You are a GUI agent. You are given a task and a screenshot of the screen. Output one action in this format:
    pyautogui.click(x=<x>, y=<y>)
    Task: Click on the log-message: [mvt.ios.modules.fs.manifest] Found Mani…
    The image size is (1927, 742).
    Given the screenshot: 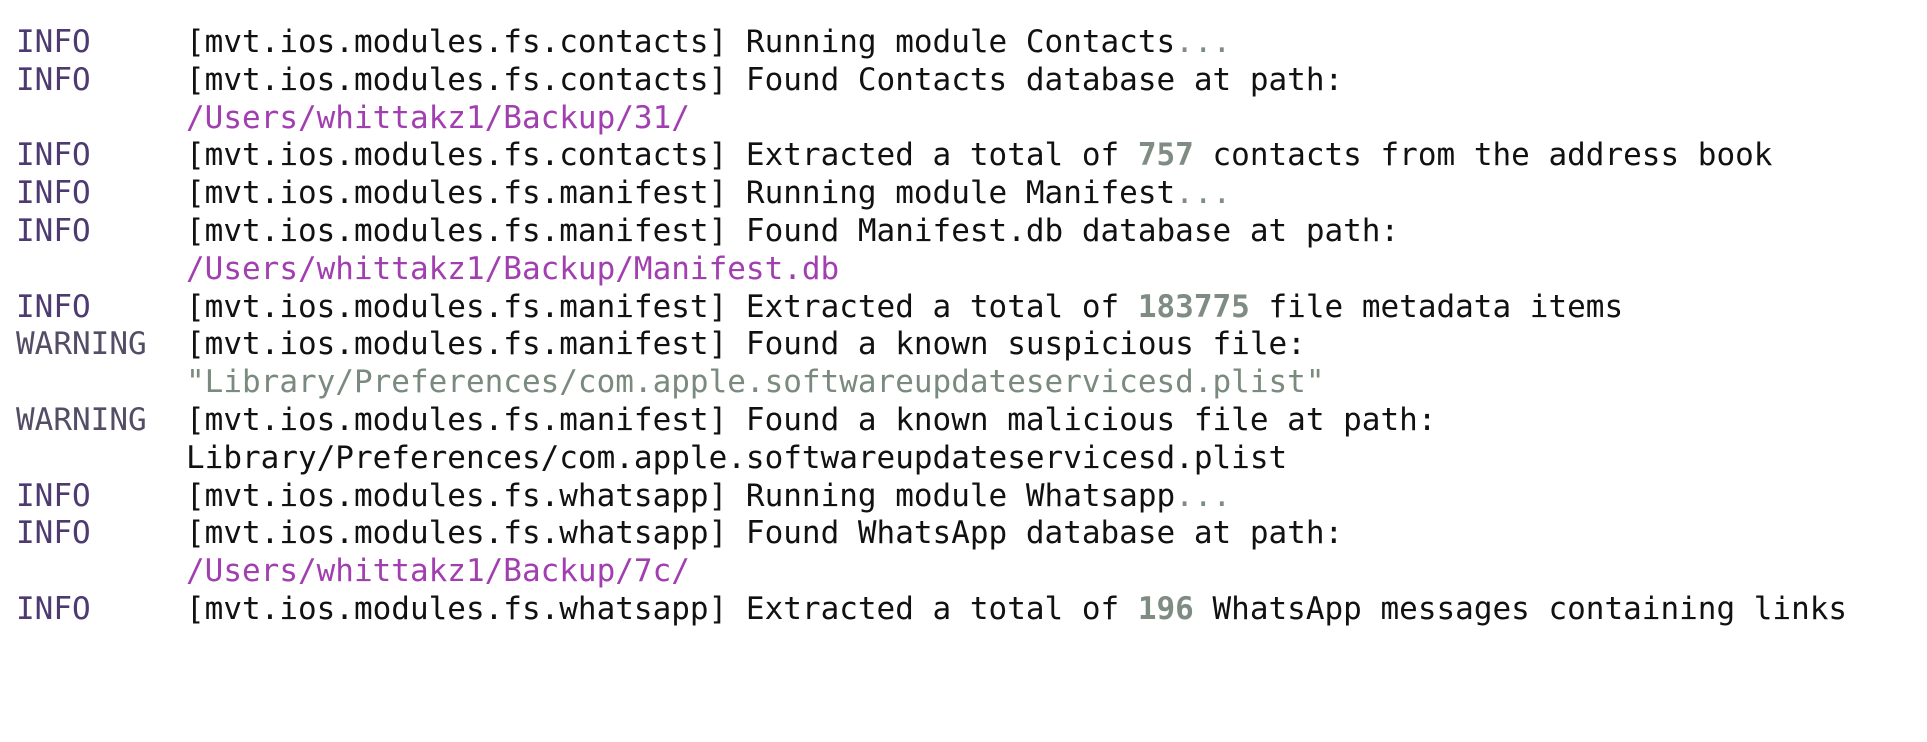 What is the action you would take?
    pyautogui.click(x=792, y=232)
    